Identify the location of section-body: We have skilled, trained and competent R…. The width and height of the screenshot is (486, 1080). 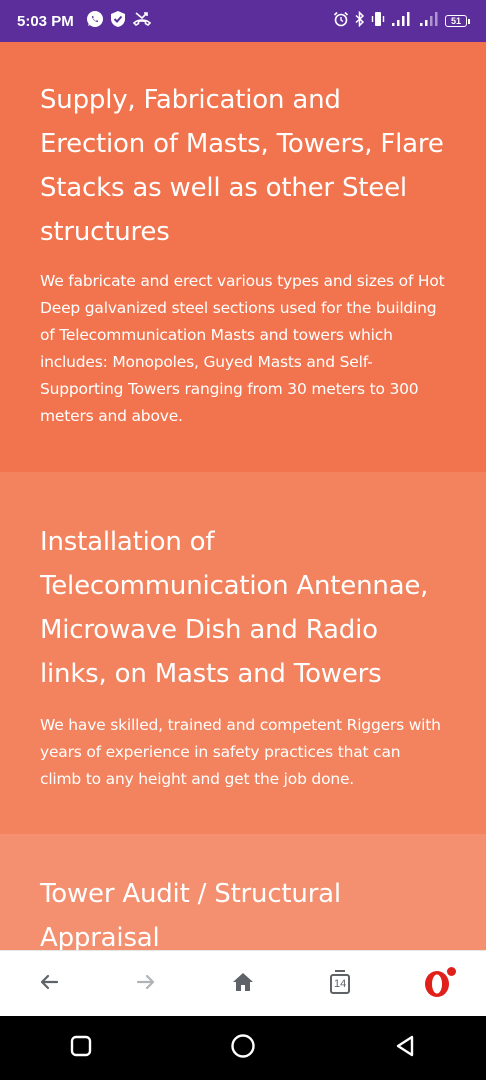
(240, 752).